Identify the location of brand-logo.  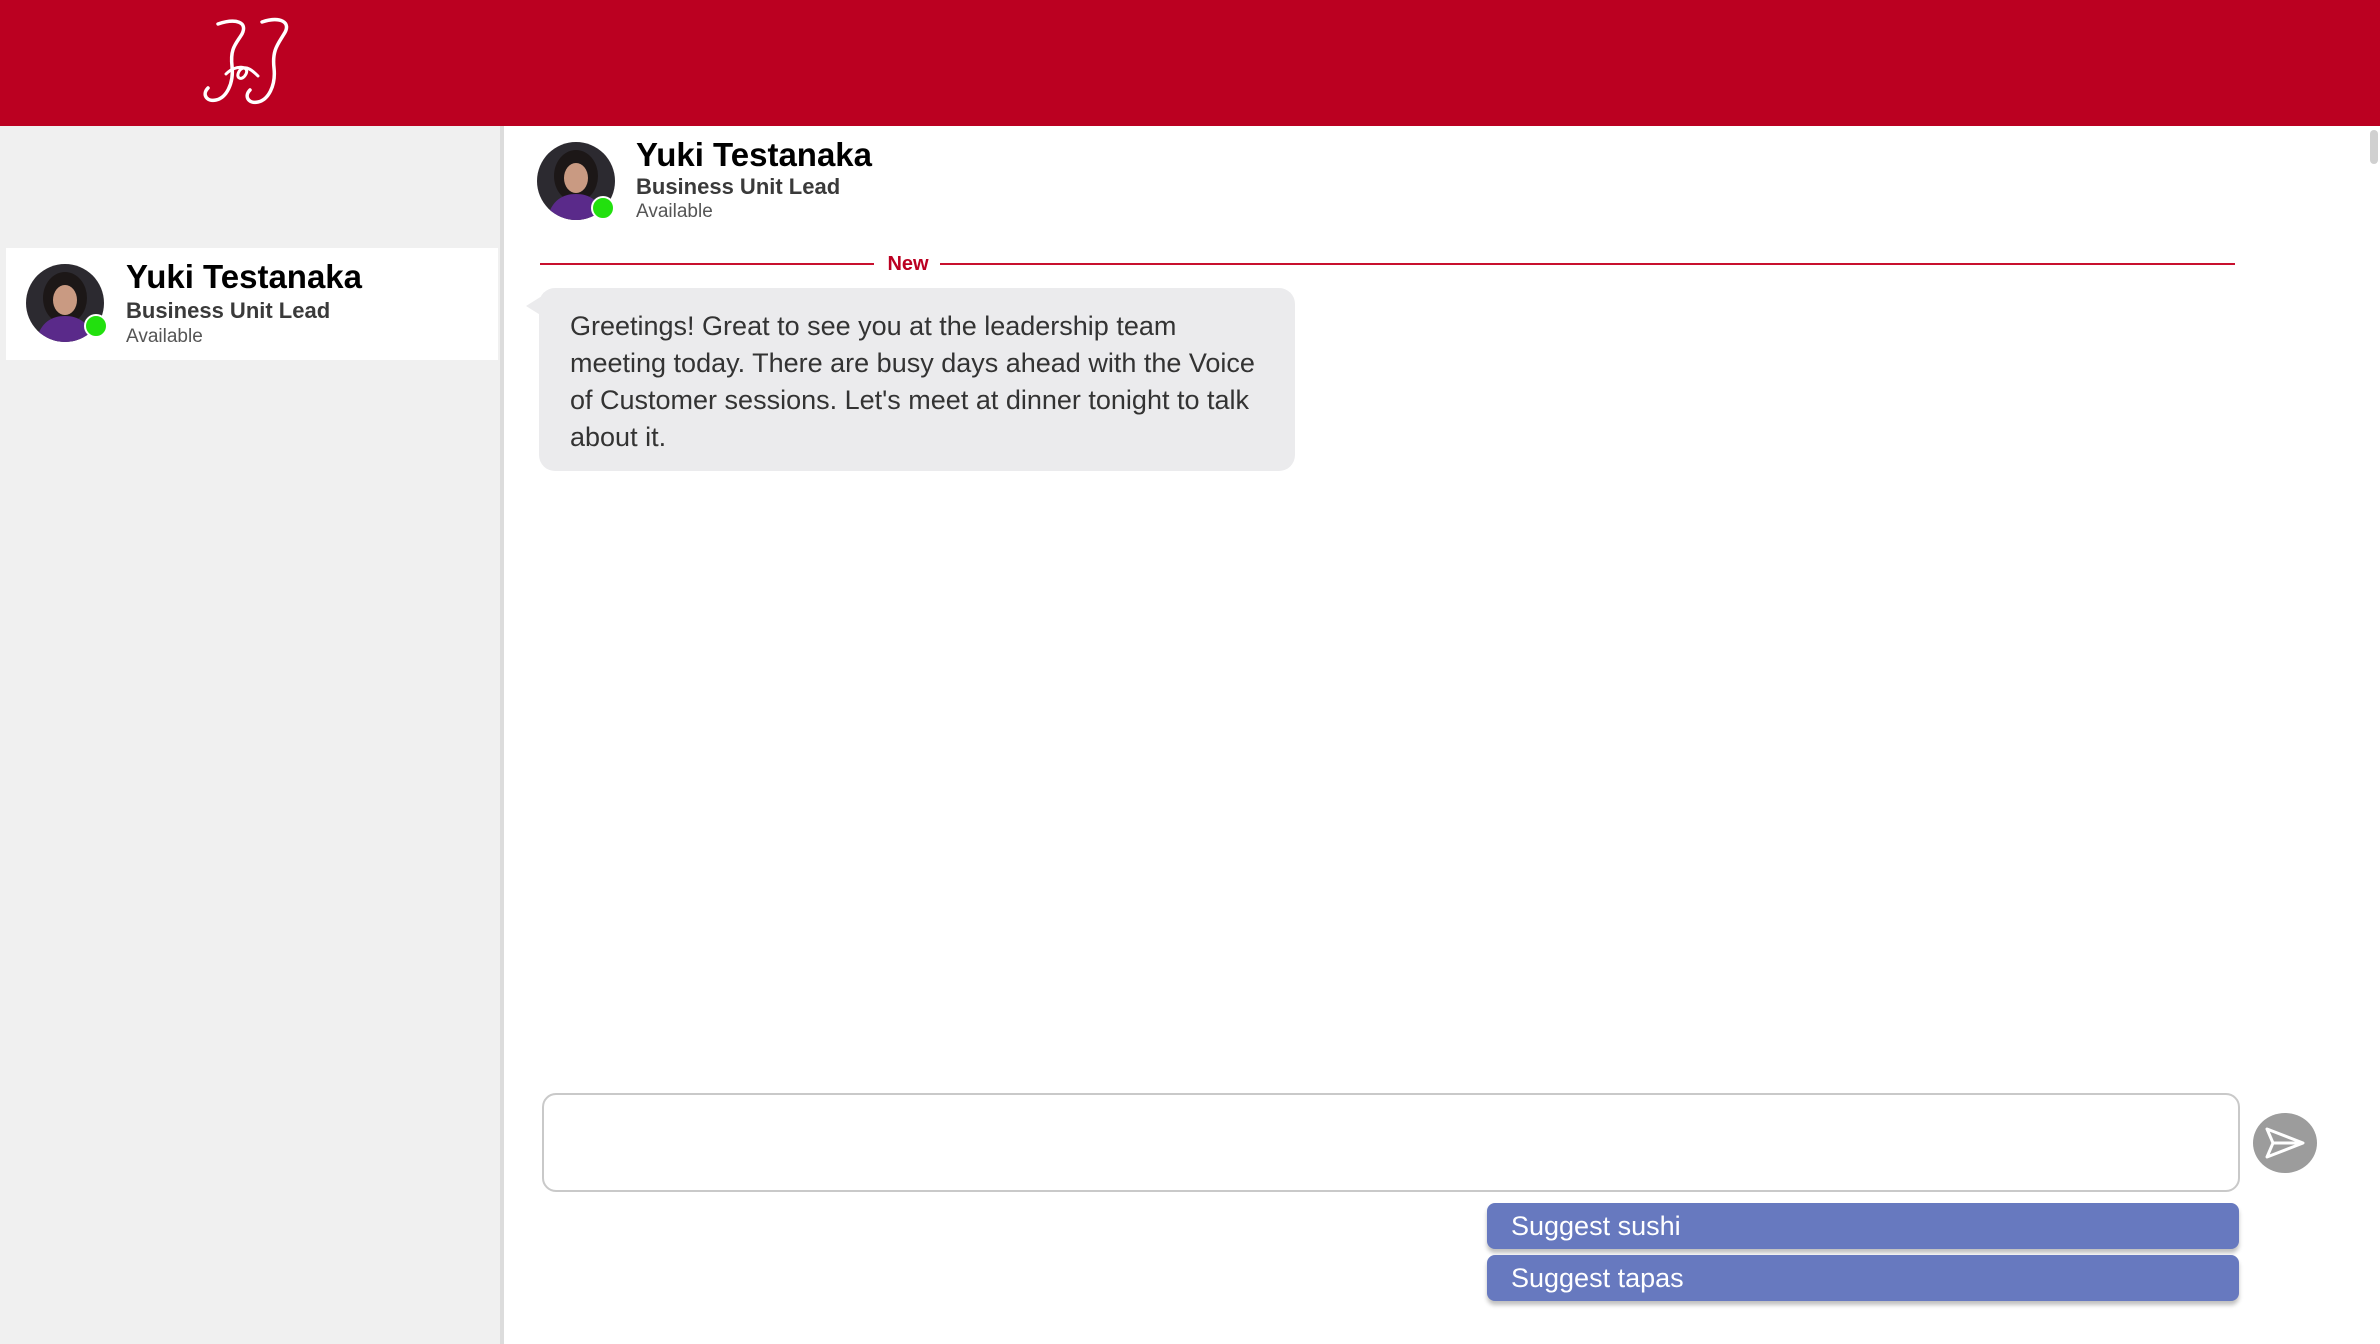
(246, 61).